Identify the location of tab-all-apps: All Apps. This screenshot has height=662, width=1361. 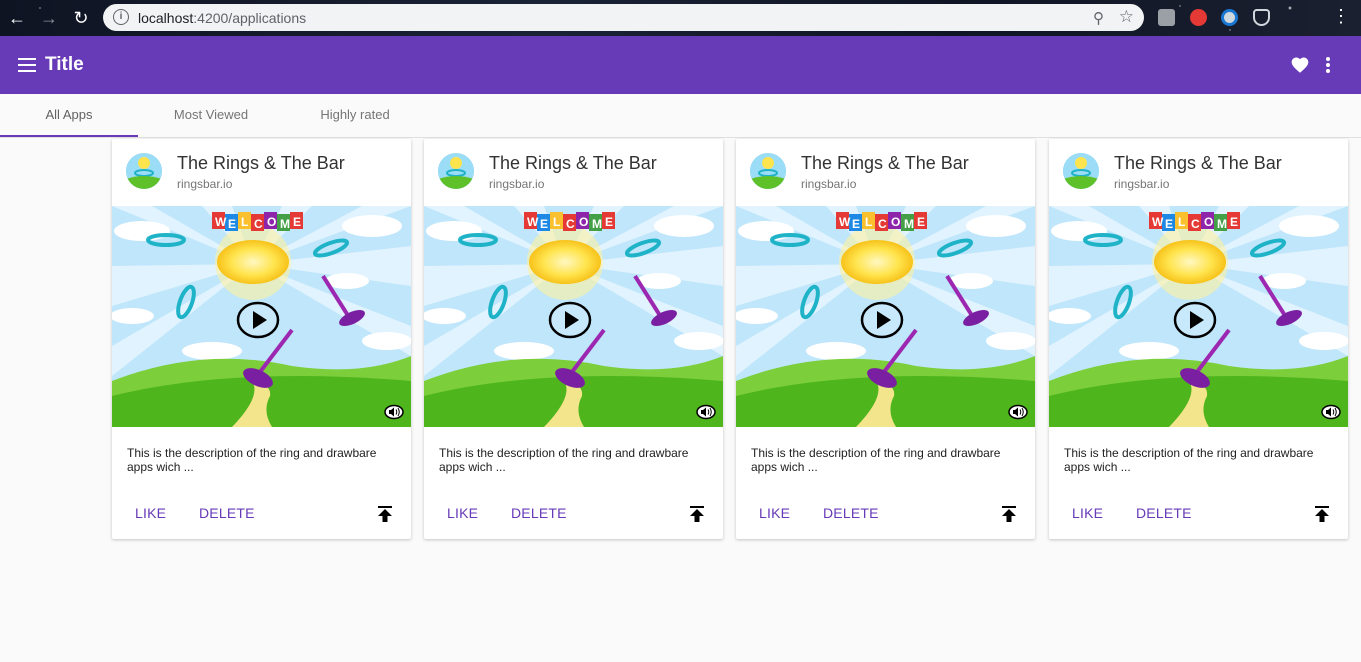
(69, 115).